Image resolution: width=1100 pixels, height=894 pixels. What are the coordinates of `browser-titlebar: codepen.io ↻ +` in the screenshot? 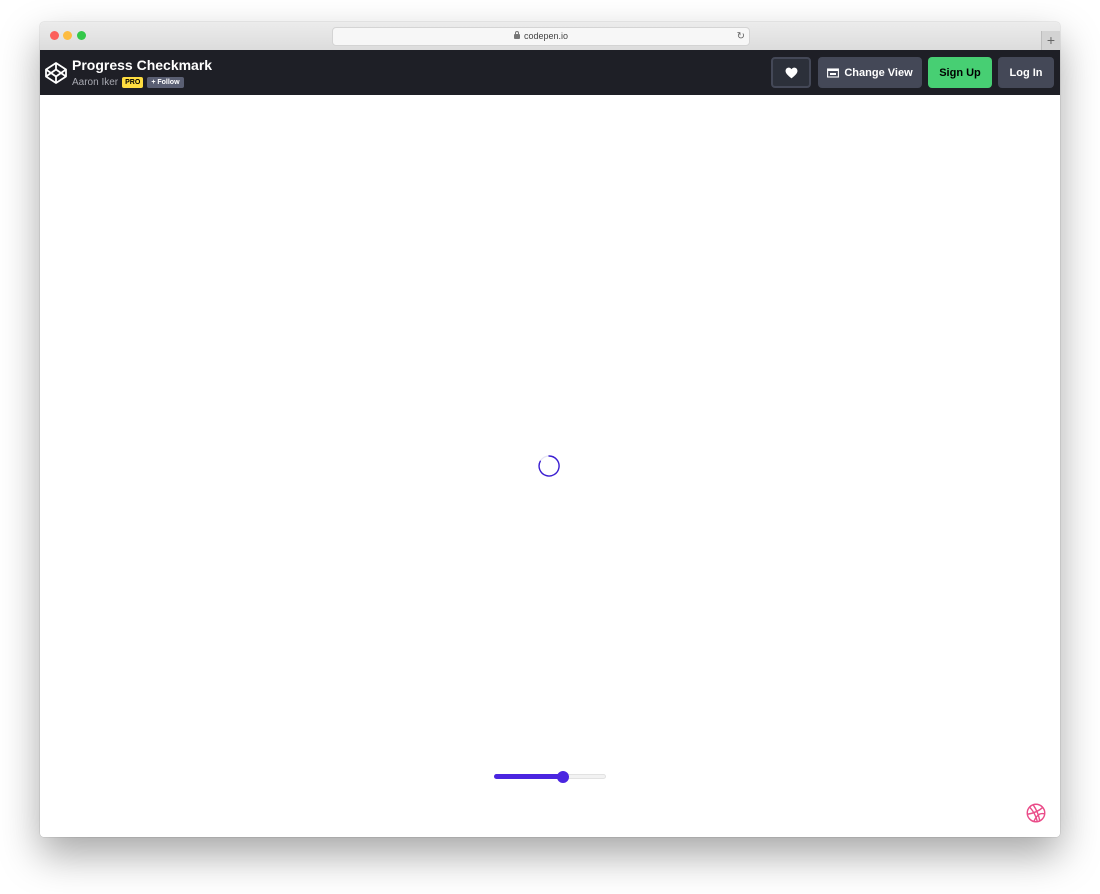 It's located at (550, 36).